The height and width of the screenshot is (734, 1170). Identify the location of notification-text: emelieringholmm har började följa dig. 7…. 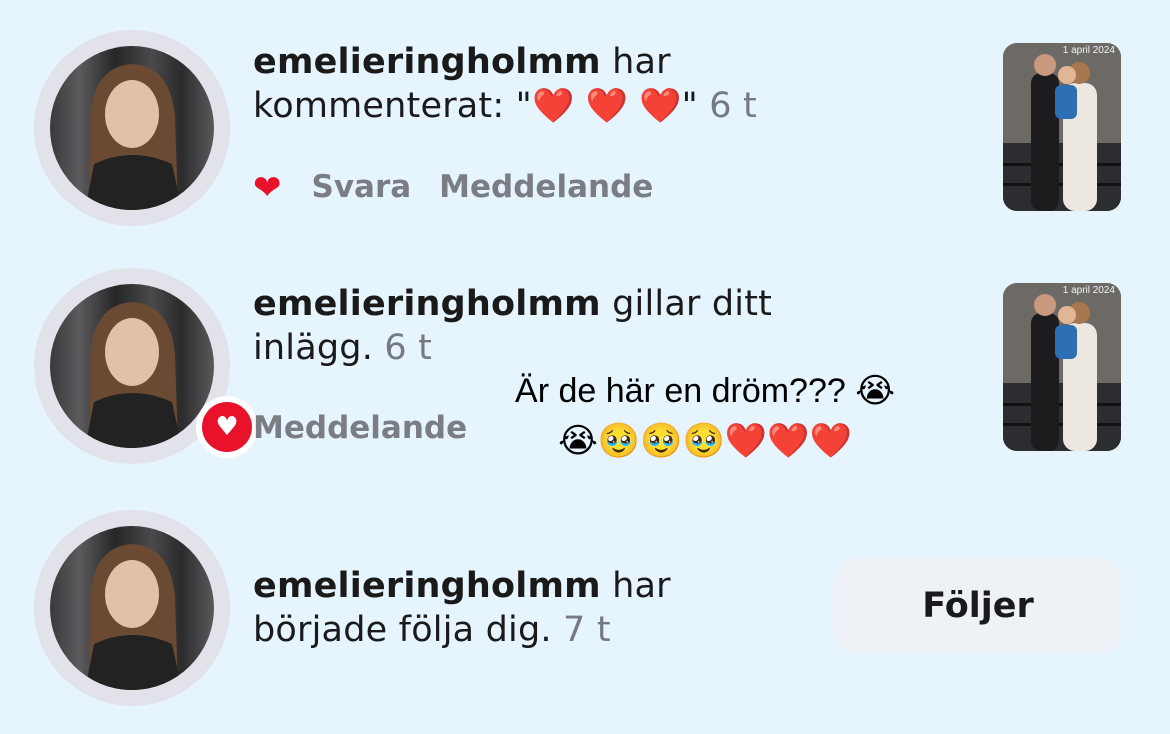
(533, 608).